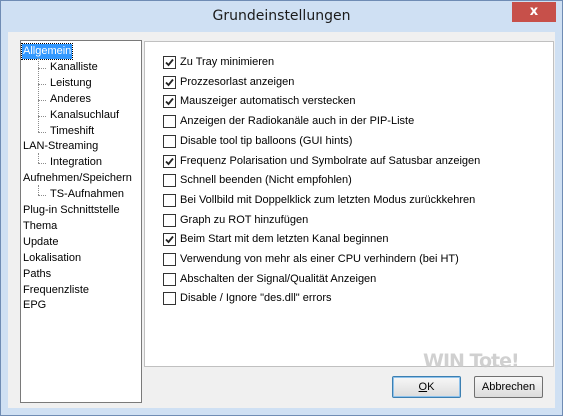 This screenshot has width=563, height=416. I want to click on option-label: Schnell beenden (Nicht empfohlen), so click(266, 180).